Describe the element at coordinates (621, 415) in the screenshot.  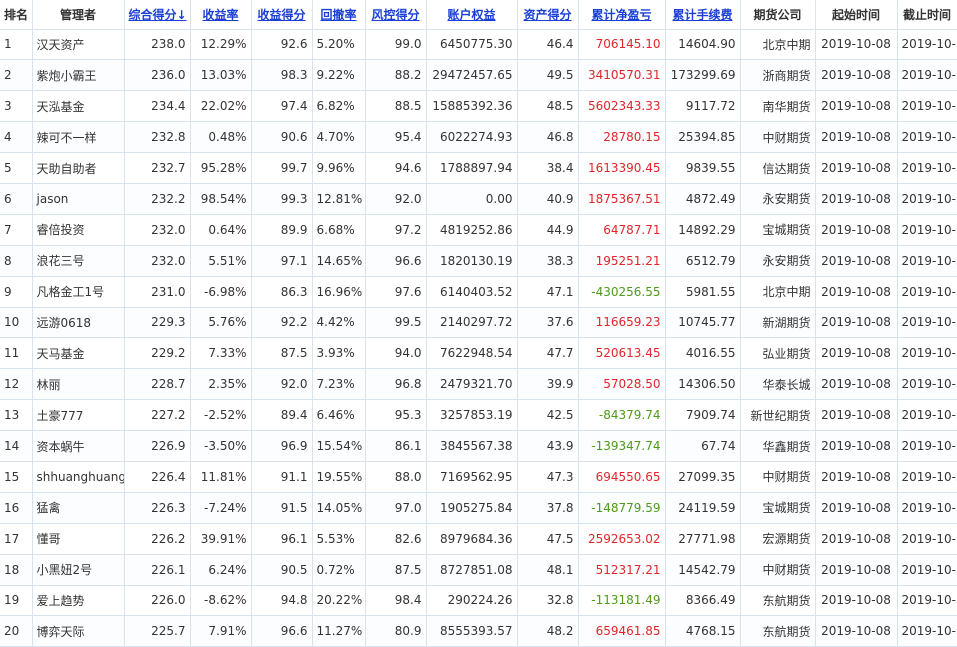
I see `cell-net-pl: -84379.74` at that location.